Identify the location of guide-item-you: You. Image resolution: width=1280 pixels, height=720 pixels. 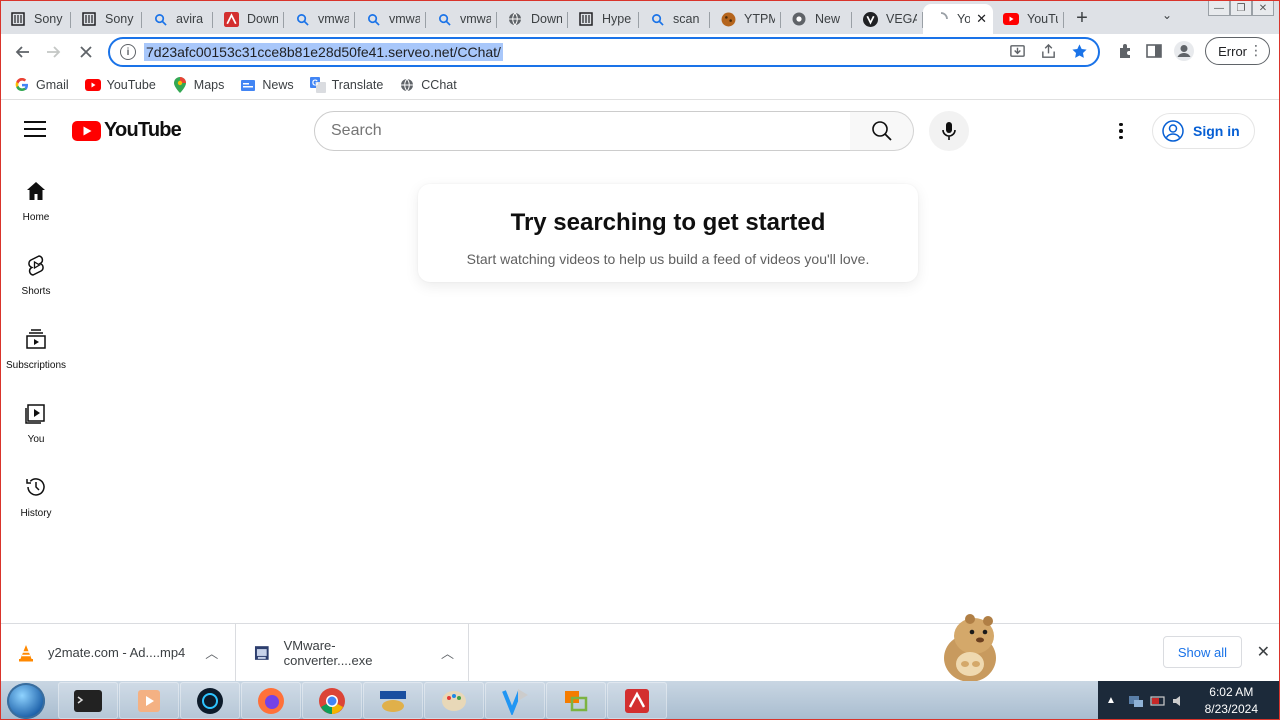
(36, 428).